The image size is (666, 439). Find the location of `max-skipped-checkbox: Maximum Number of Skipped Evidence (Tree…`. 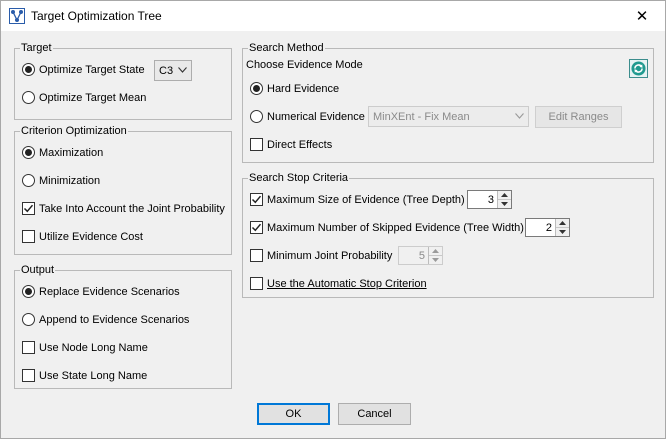

max-skipped-checkbox: Maximum Number of Skipped Evidence (Tree… is located at coordinates (387, 227).